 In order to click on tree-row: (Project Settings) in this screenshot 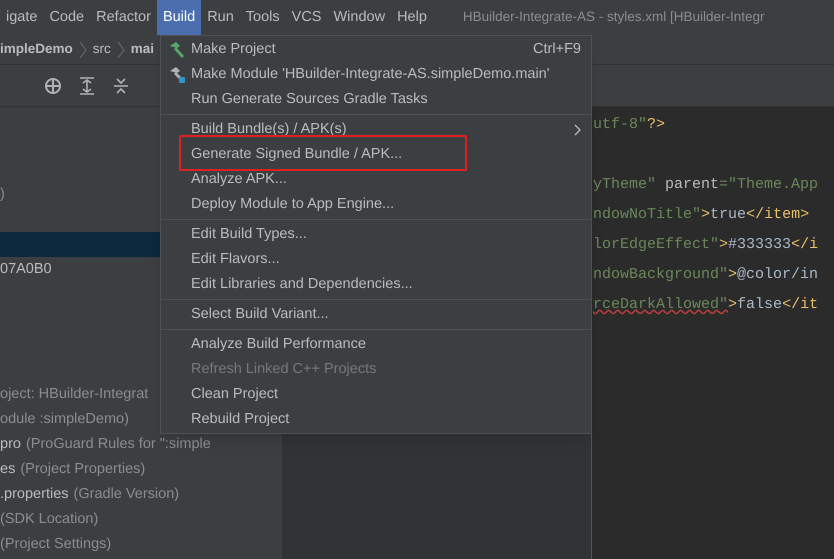, I will do `click(141, 544)`.